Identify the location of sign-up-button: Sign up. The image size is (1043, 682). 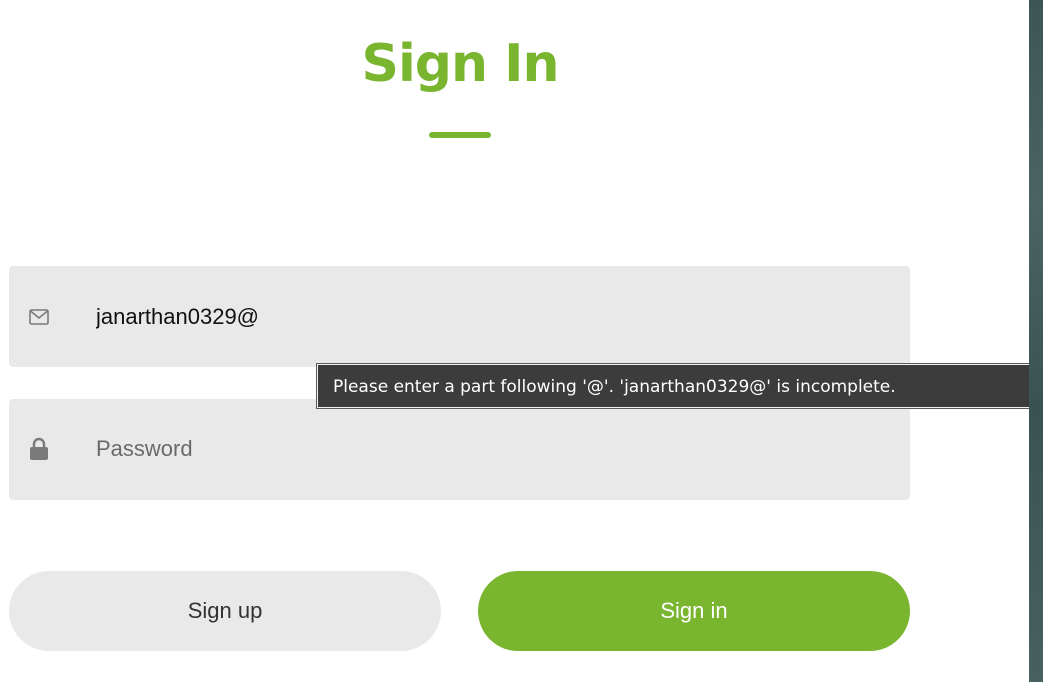
(225, 611).